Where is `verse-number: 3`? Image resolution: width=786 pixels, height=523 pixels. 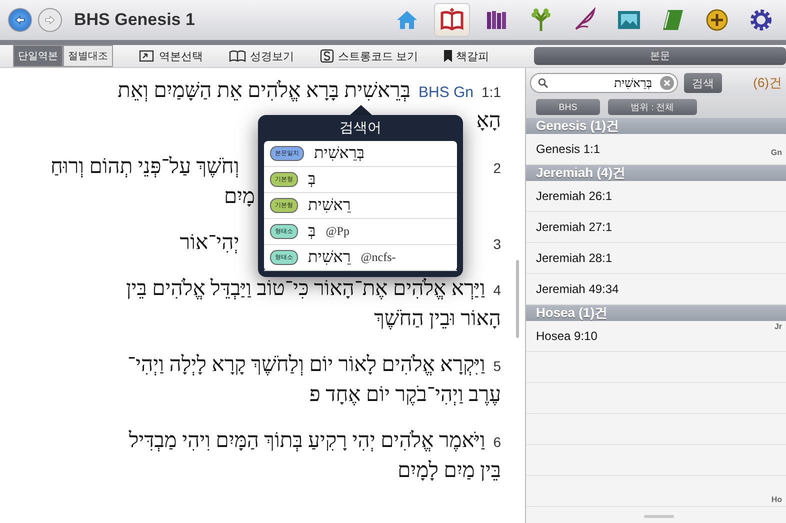 verse-number: 3 is located at coordinates (497, 244).